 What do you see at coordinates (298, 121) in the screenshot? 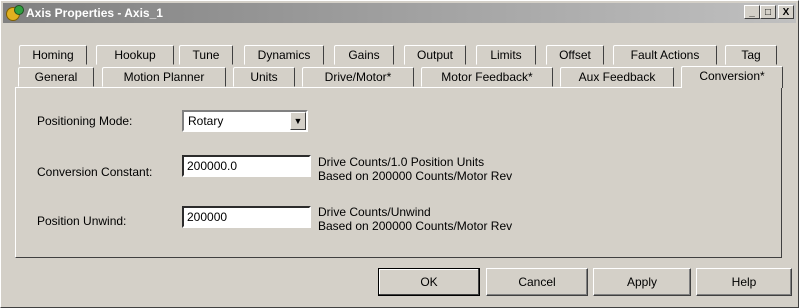
I see `dropdown-arrow-icon: ▼` at bounding box center [298, 121].